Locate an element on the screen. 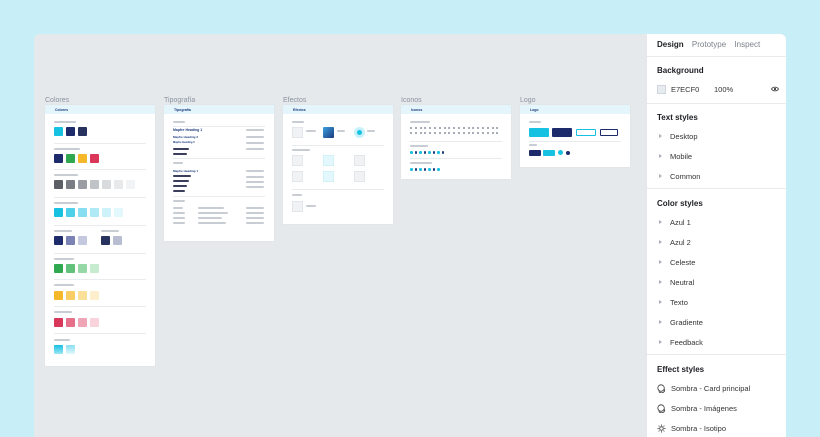 The height and width of the screenshot is (437, 820). background-hex: E7ECF0 is located at coordinates (685, 89).